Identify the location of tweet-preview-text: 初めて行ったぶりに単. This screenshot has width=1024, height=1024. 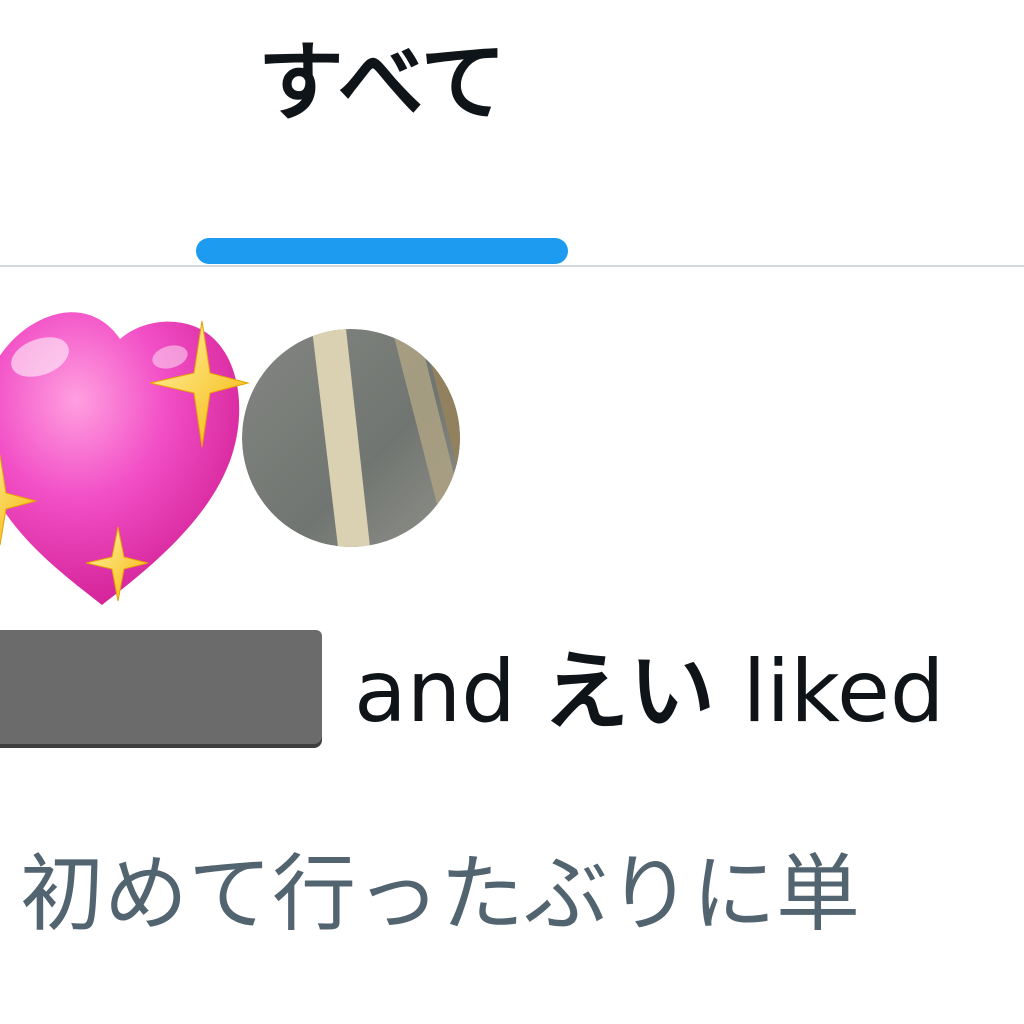
(440, 894).